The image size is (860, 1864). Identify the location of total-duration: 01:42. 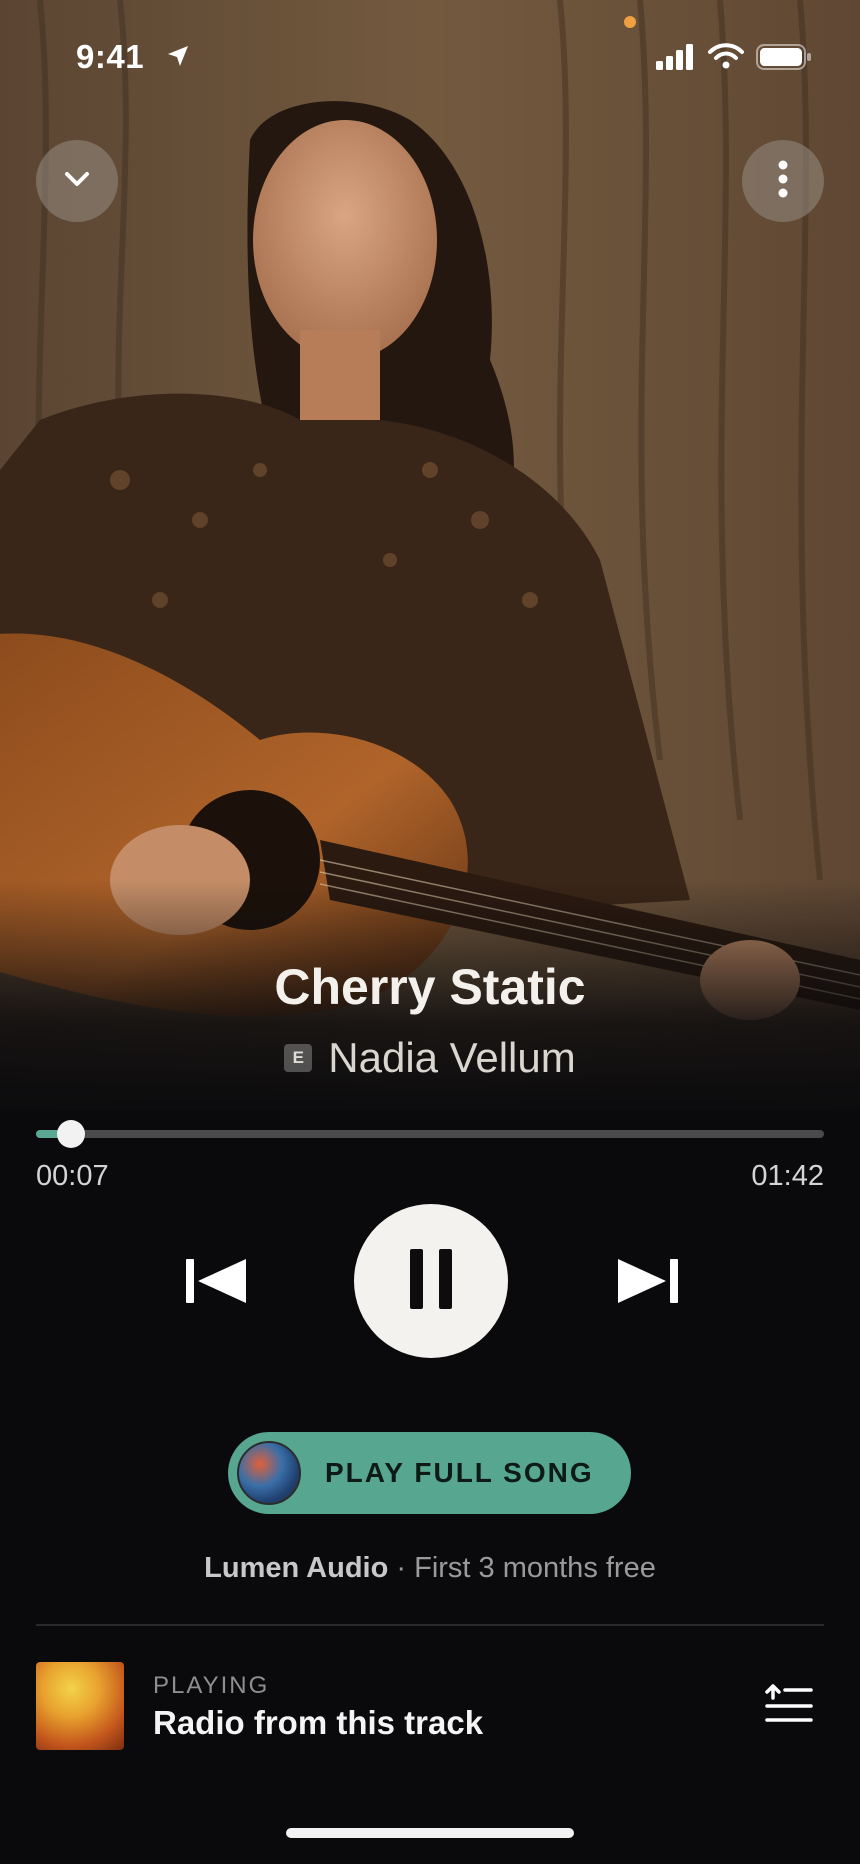
(787, 1176).